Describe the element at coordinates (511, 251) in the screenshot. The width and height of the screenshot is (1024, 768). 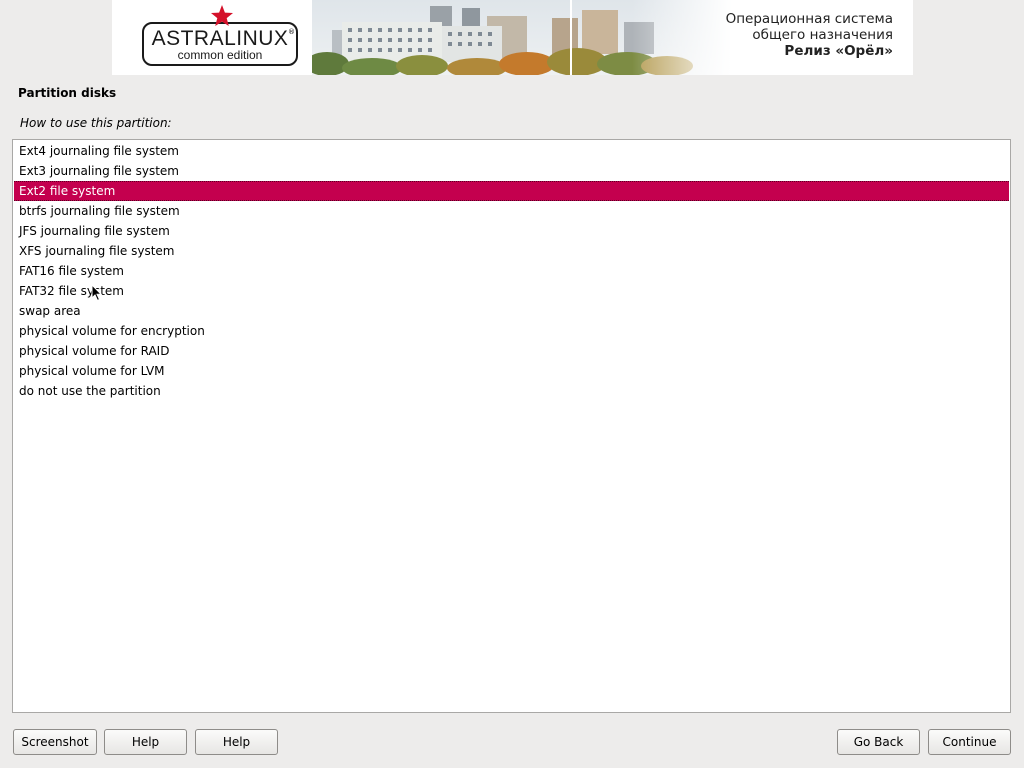
I see `list-item: XFS journaling file system` at that location.